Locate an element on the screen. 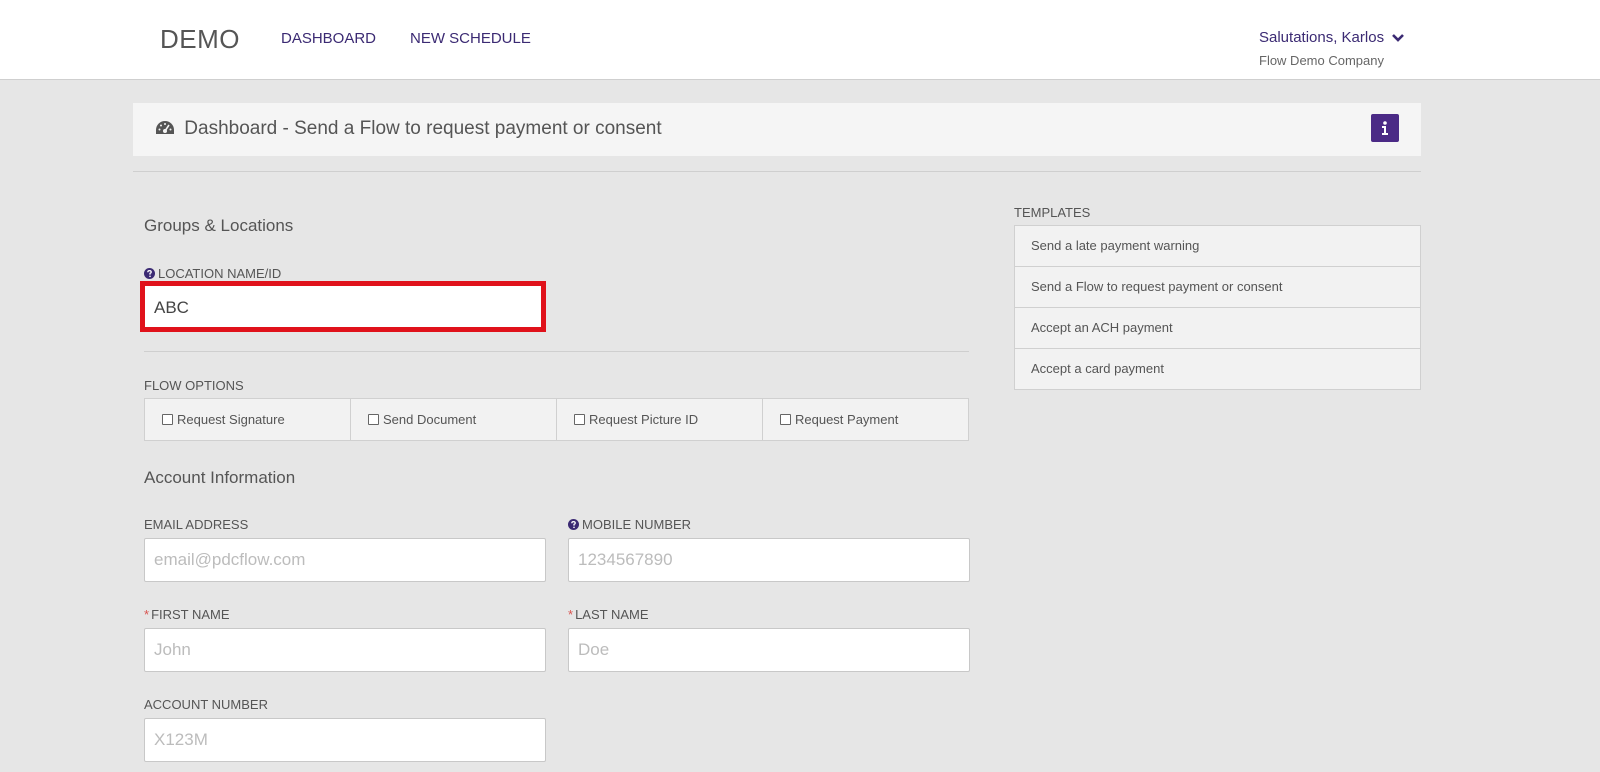 The height and width of the screenshot is (772, 1600). location-input is located at coordinates (346, 307).